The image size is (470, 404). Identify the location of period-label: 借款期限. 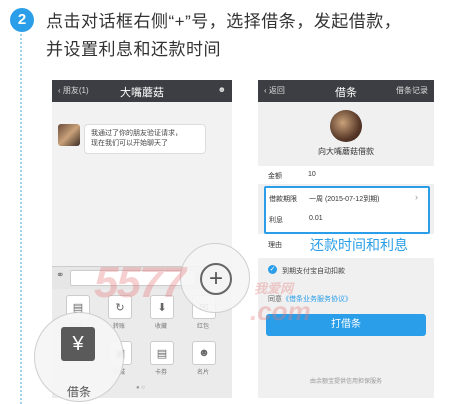
(283, 199).